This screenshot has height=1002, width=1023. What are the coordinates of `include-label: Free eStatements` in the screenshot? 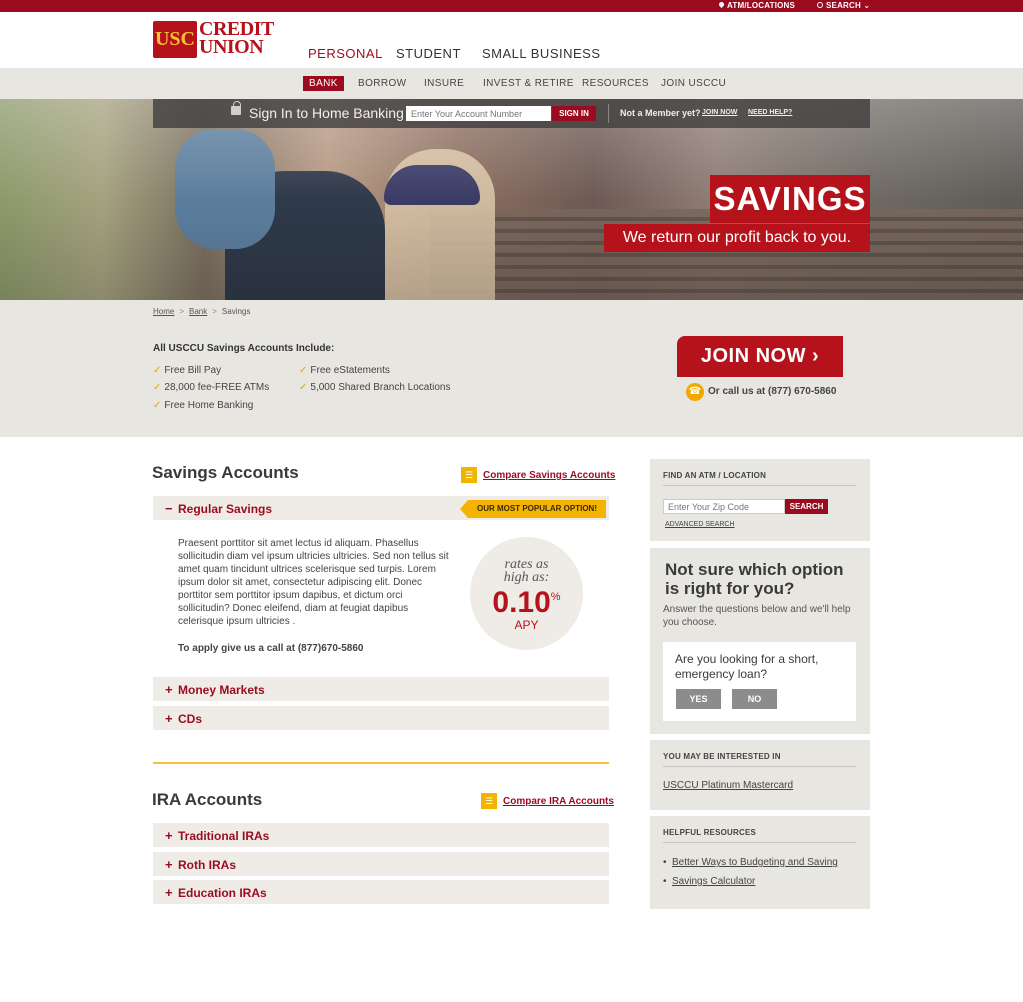 It's located at (350, 370).